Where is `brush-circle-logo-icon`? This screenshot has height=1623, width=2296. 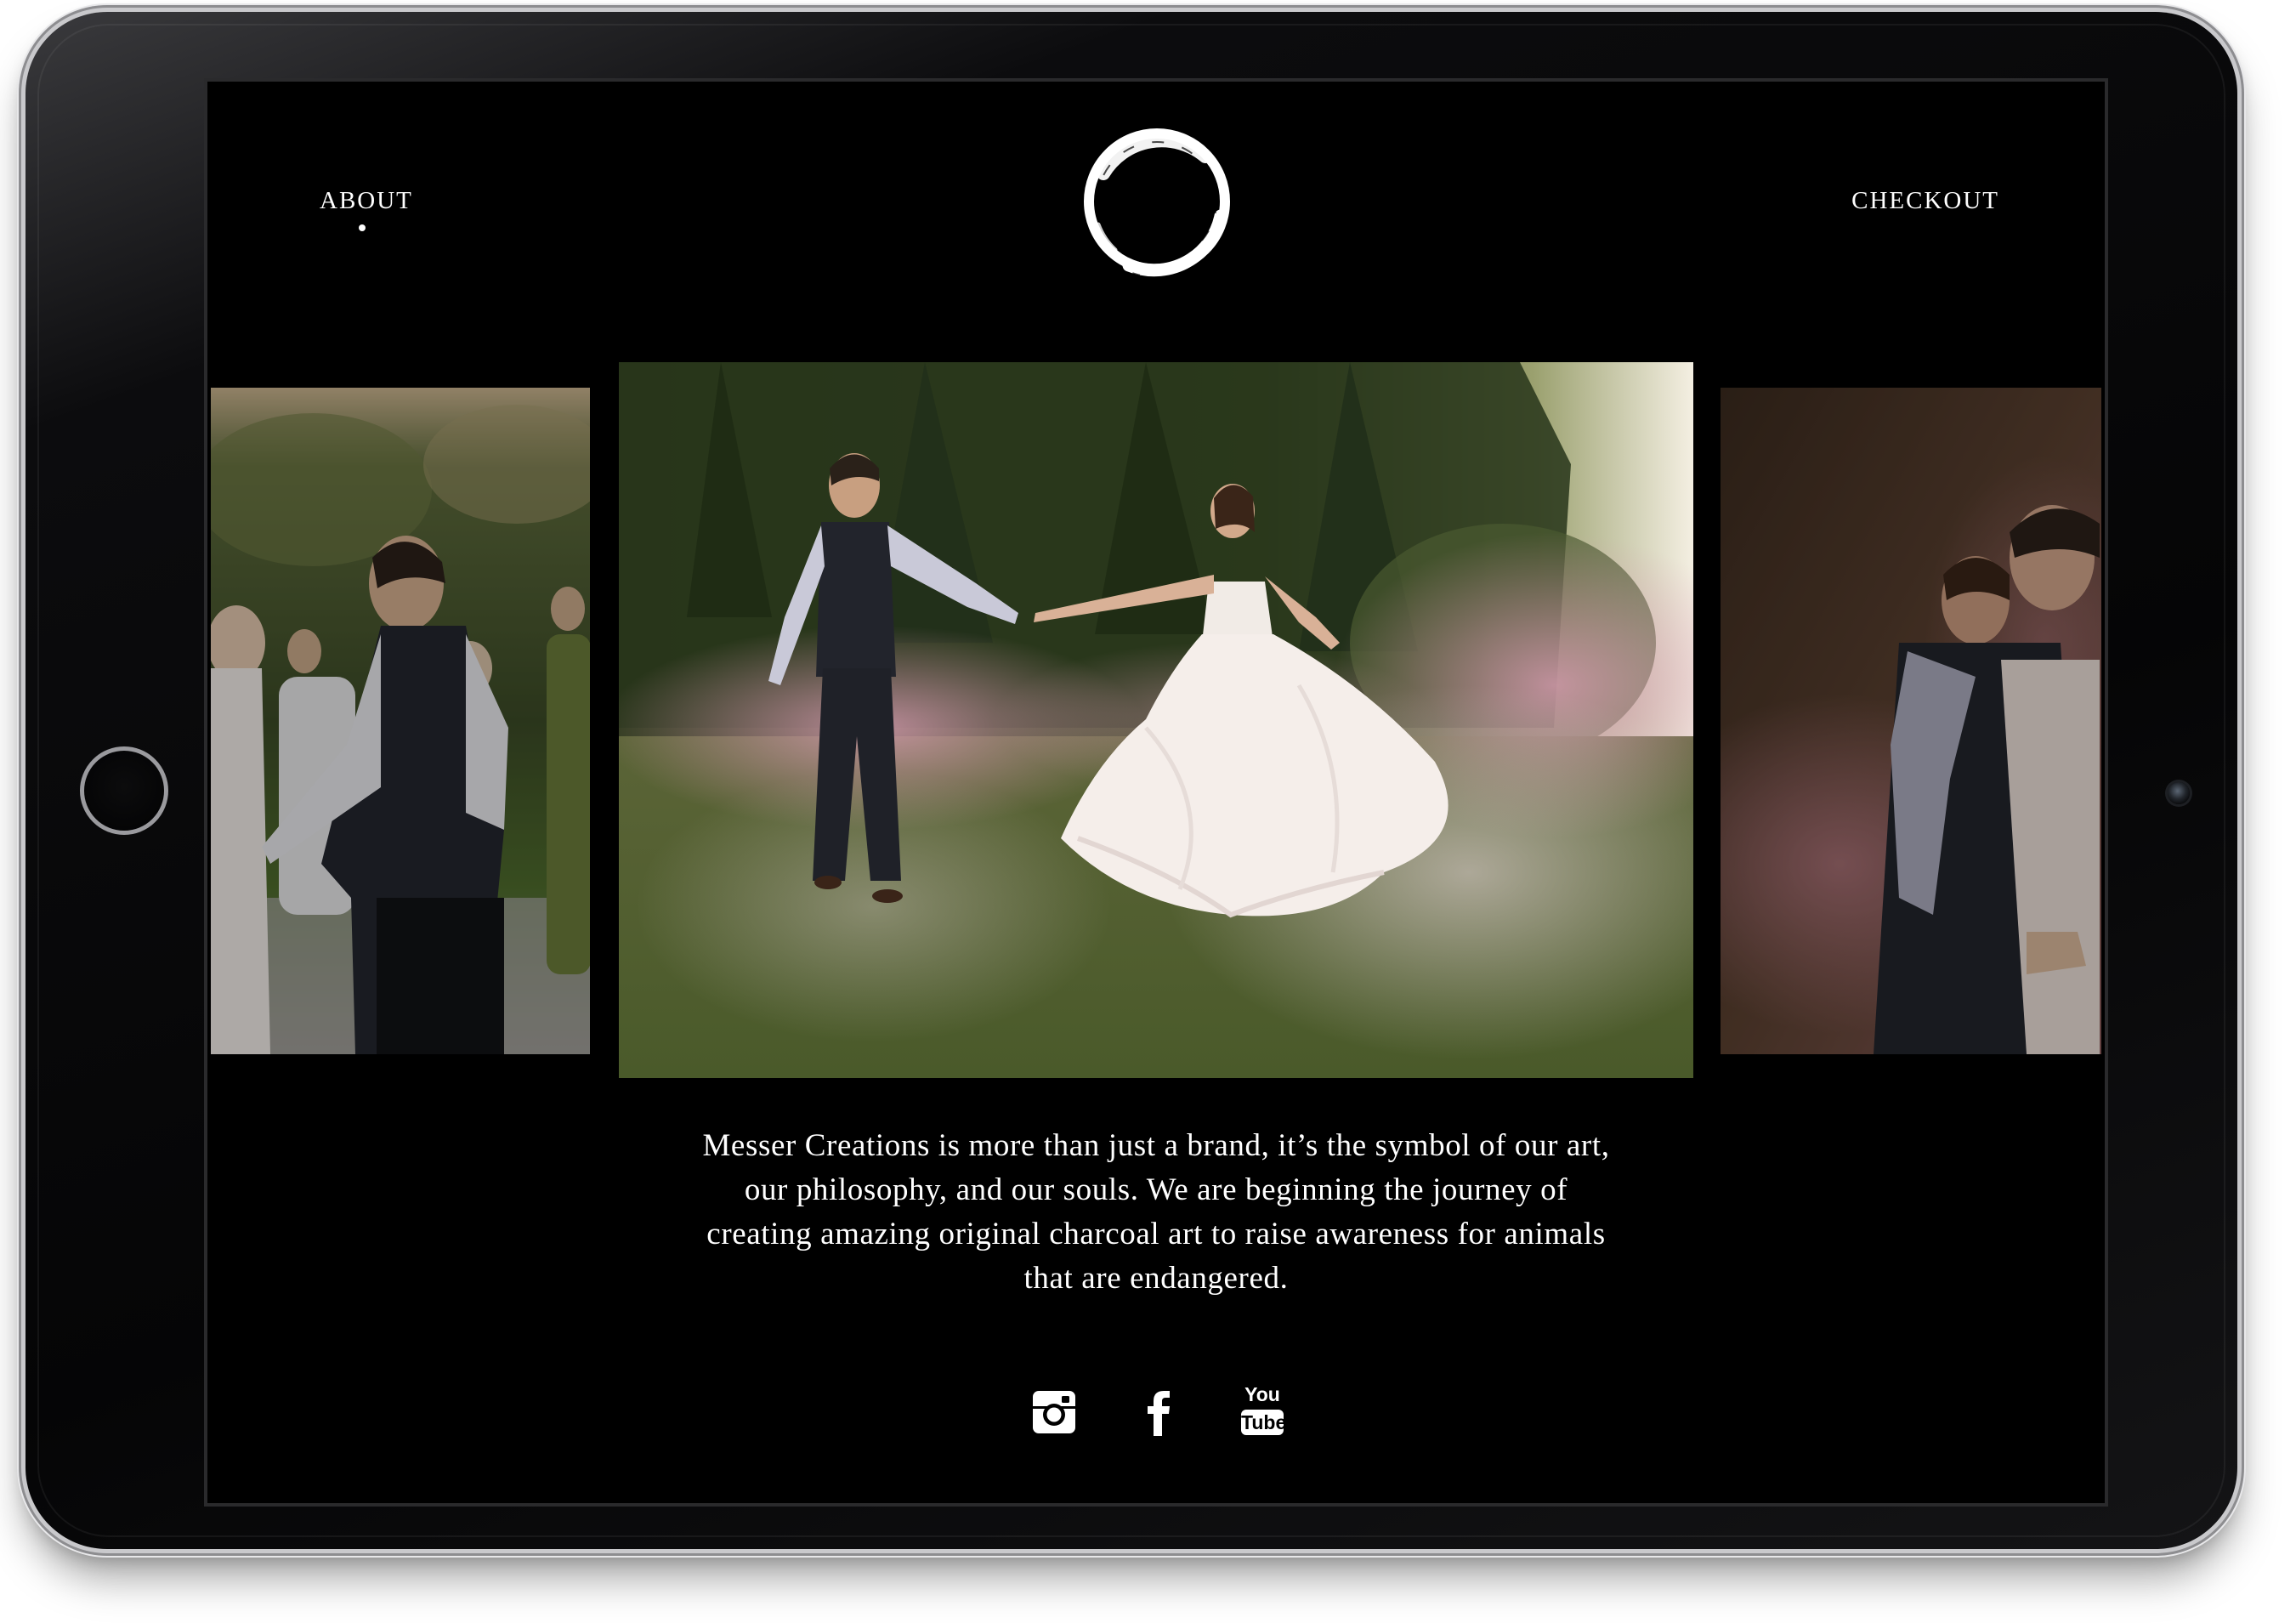 brush-circle-logo-icon is located at coordinates (1157, 201).